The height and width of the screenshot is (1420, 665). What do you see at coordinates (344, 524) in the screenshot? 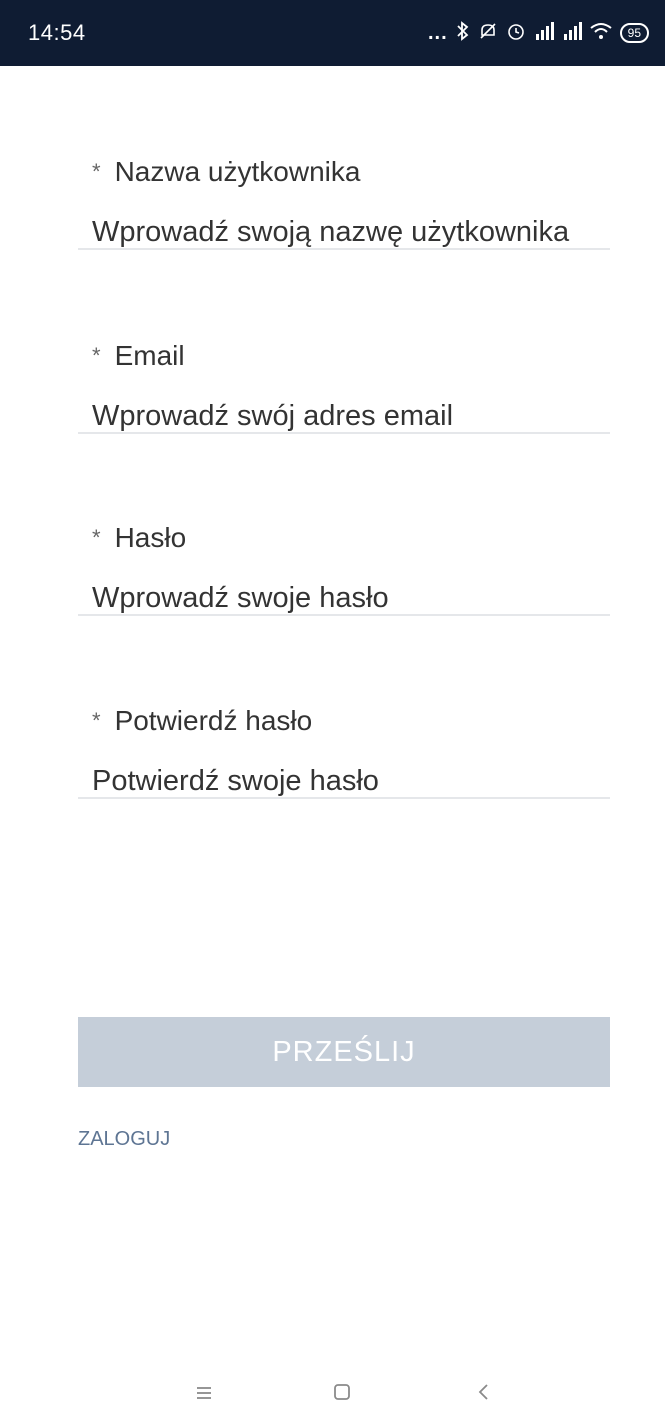
I see `password-field: * Hasło` at bounding box center [344, 524].